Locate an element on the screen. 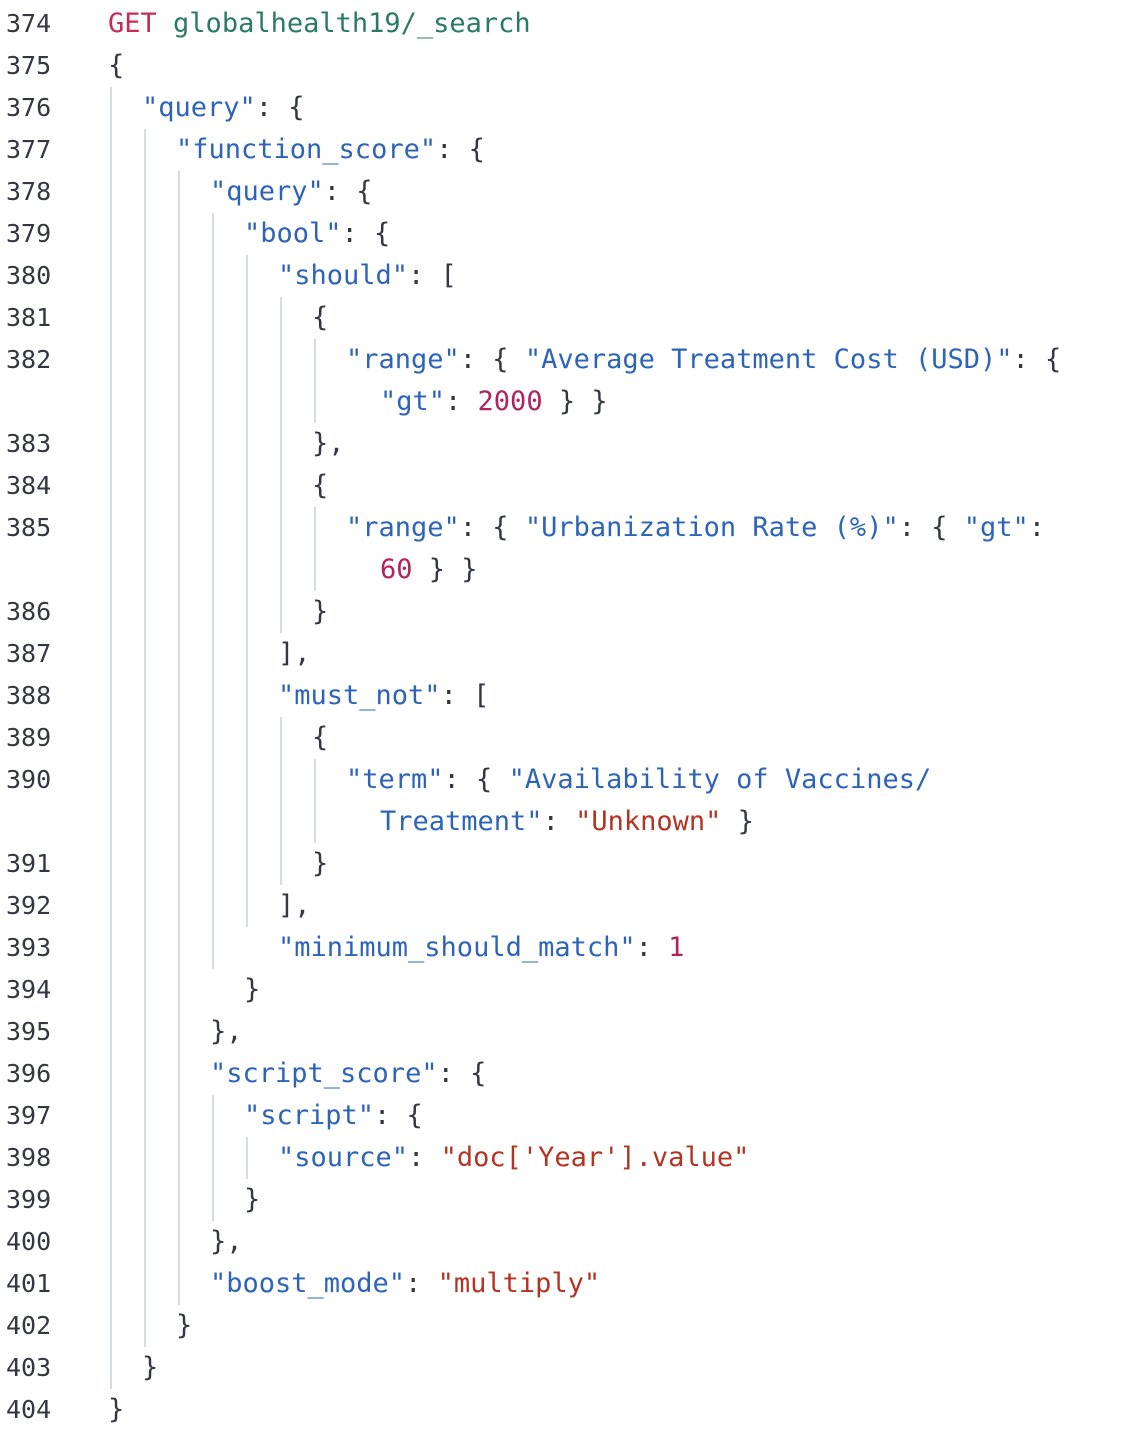 The height and width of the screenshot is (1436, 1148). code-line: 401 "boost_mode": "multiply" is located at coordinates (574, 1284).